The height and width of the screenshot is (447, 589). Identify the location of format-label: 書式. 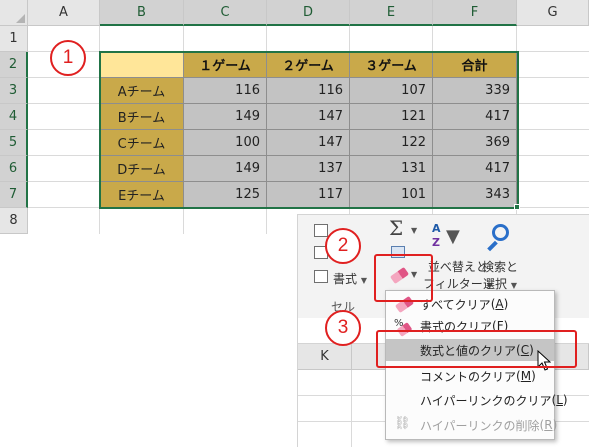
(345, 279).